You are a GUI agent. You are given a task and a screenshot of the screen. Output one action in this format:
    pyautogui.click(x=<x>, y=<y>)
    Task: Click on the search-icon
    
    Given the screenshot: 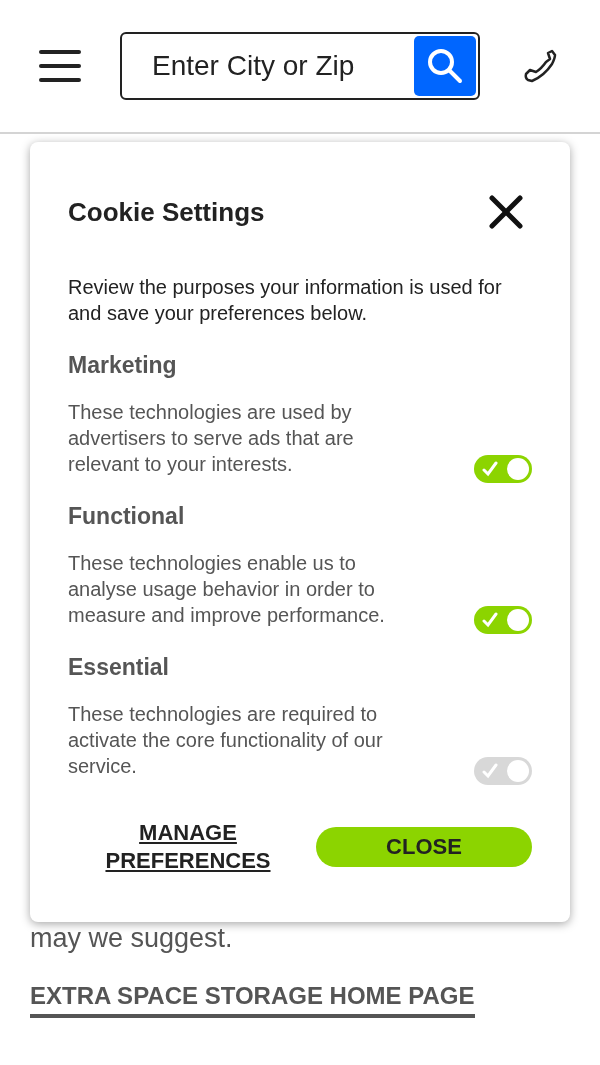 What is the action you would take?
    pyautogui.click(x=445, y=66)
    